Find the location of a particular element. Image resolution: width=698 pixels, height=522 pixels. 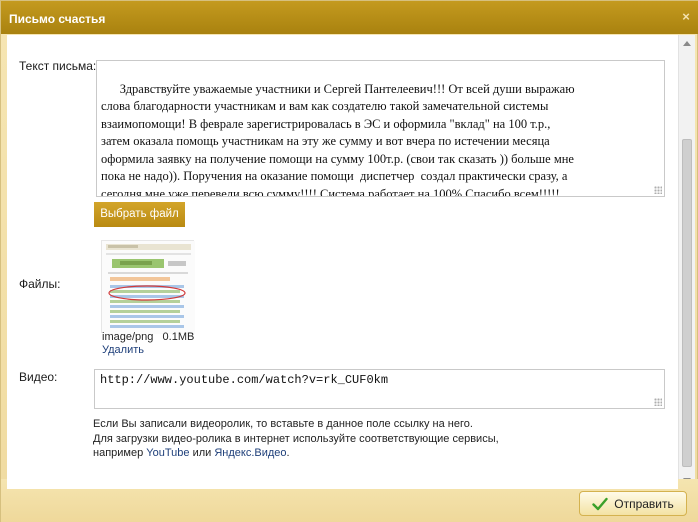

file-meta: image/png 0.1MB is located at coordinates (148, 337).